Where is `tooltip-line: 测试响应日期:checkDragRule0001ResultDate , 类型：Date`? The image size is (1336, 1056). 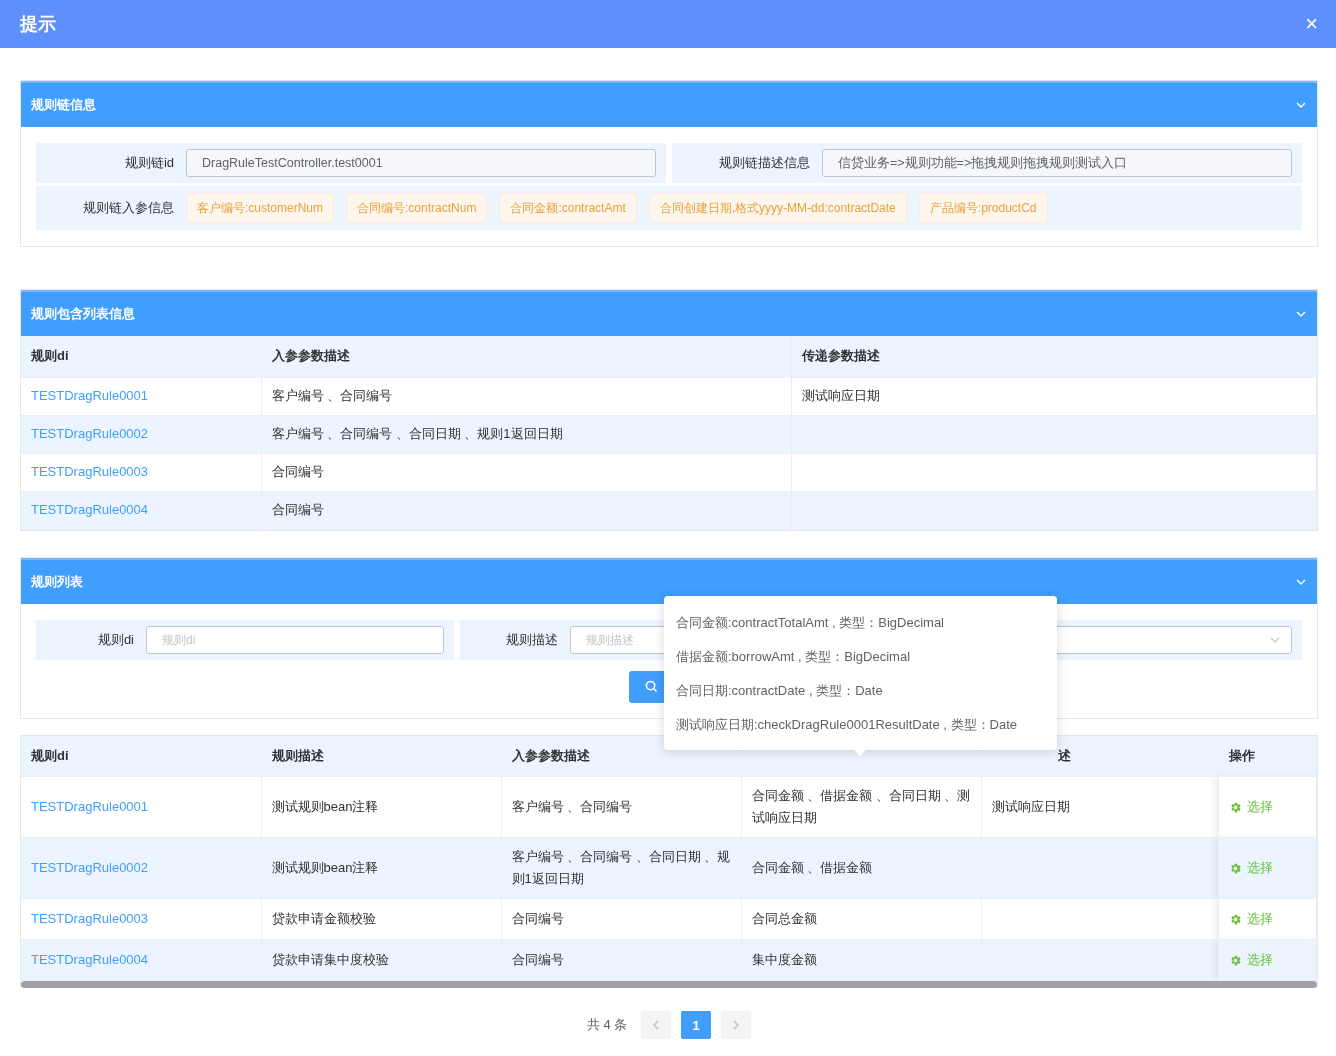 tooltip-line: 测试响应日期:checkDragRule0001ResultDate , 类型：Date is located at coordinates (847, 725).